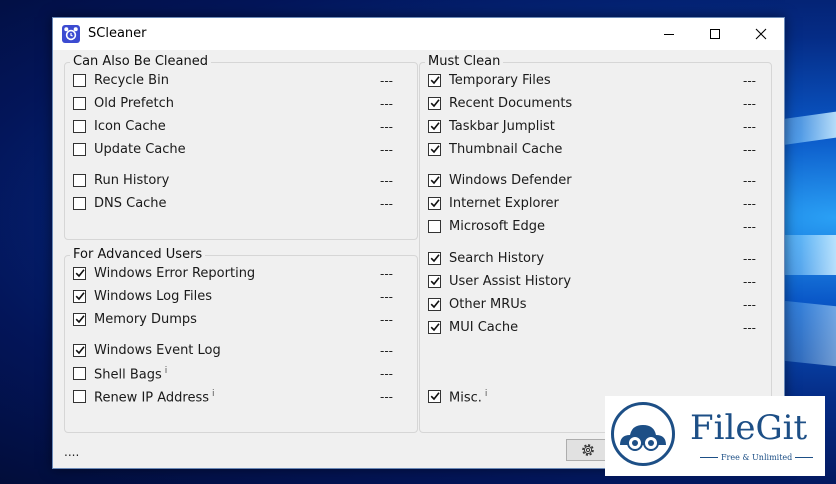 The height and width of the screenshot is (484, 836). Describe the element at coordinates (715, 34) in the screenshot. I see `maximize-button` at that location.